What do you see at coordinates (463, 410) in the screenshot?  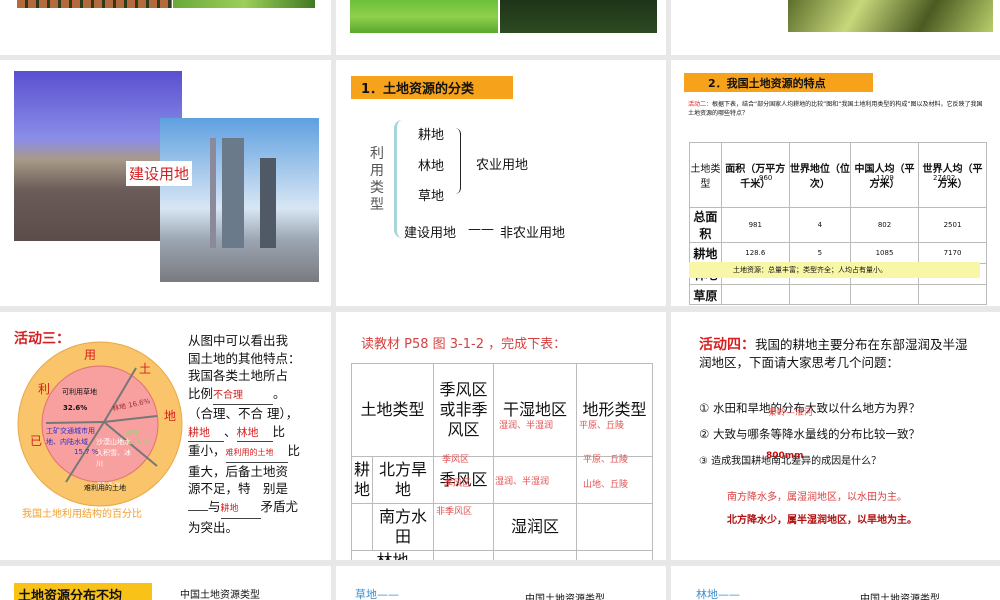 I see `header-cell: 季风区或非季风区` at bounding box center [463, 410].